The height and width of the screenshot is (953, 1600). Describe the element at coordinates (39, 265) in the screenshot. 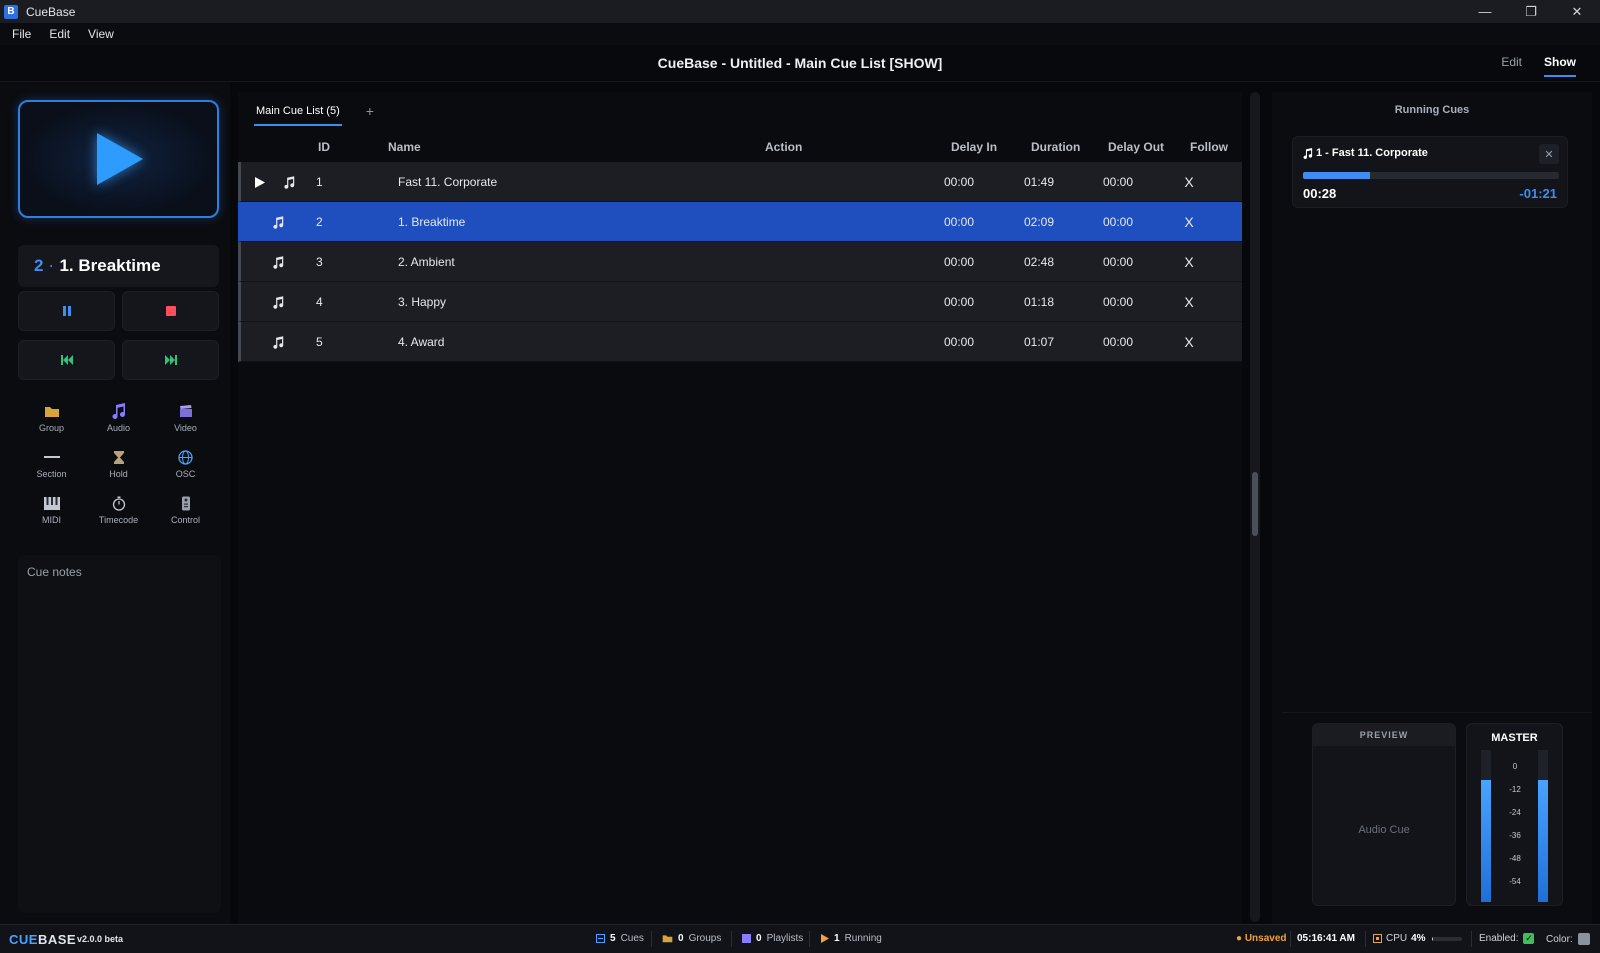

I see `current-cue-id: 2` at that location.